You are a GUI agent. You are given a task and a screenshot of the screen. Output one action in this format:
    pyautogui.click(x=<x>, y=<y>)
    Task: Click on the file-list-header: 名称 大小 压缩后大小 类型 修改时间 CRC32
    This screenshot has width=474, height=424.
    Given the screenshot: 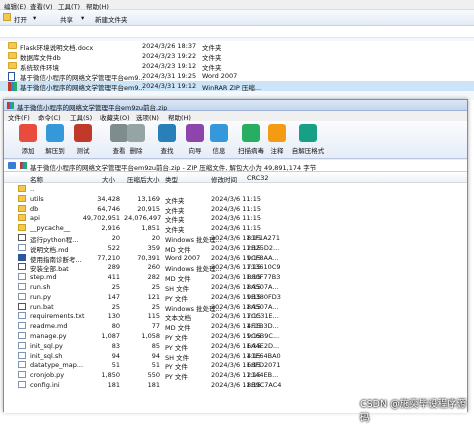 What is the action you would take?
    pyautogui.click(x=235, y=178)
    